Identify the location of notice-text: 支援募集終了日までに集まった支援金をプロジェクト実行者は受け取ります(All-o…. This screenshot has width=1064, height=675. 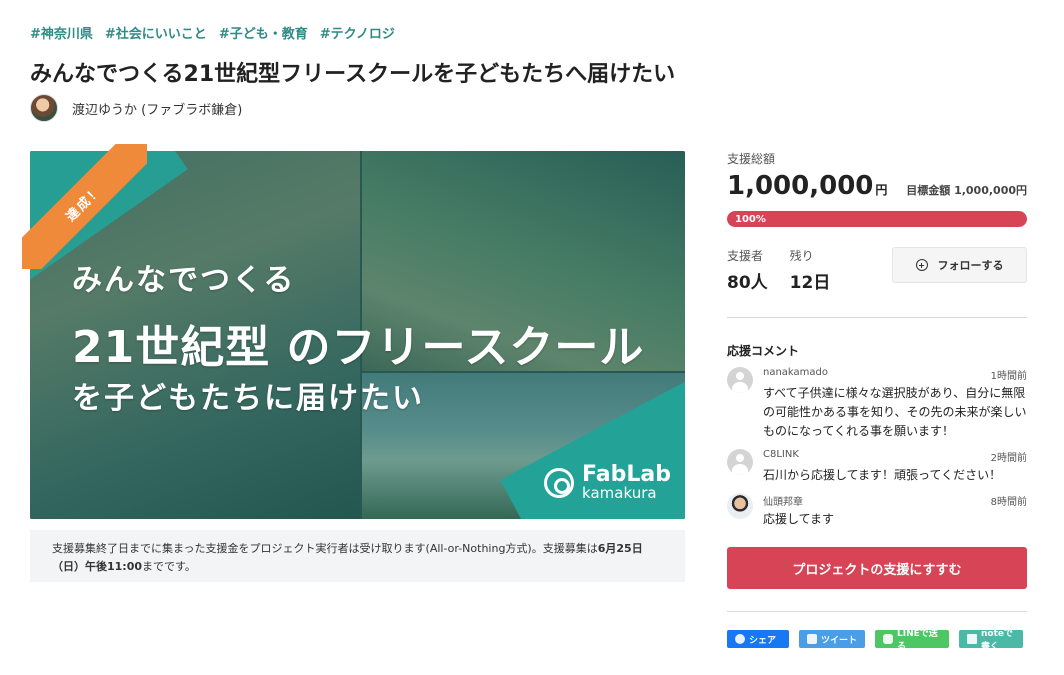
(325, 548).